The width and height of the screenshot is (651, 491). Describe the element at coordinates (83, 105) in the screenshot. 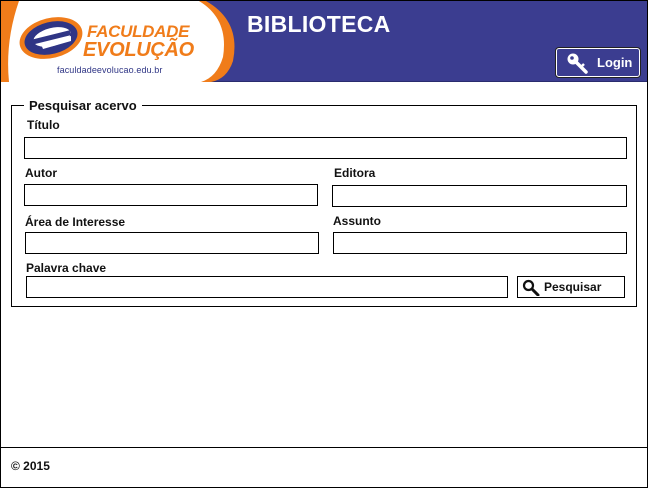

I see `search-legend: Pesquisar acervo` at that location.